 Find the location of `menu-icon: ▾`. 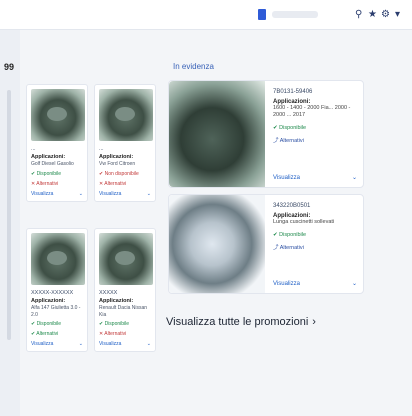

menu-icon: ▾ is located at coordinates (400, 15).